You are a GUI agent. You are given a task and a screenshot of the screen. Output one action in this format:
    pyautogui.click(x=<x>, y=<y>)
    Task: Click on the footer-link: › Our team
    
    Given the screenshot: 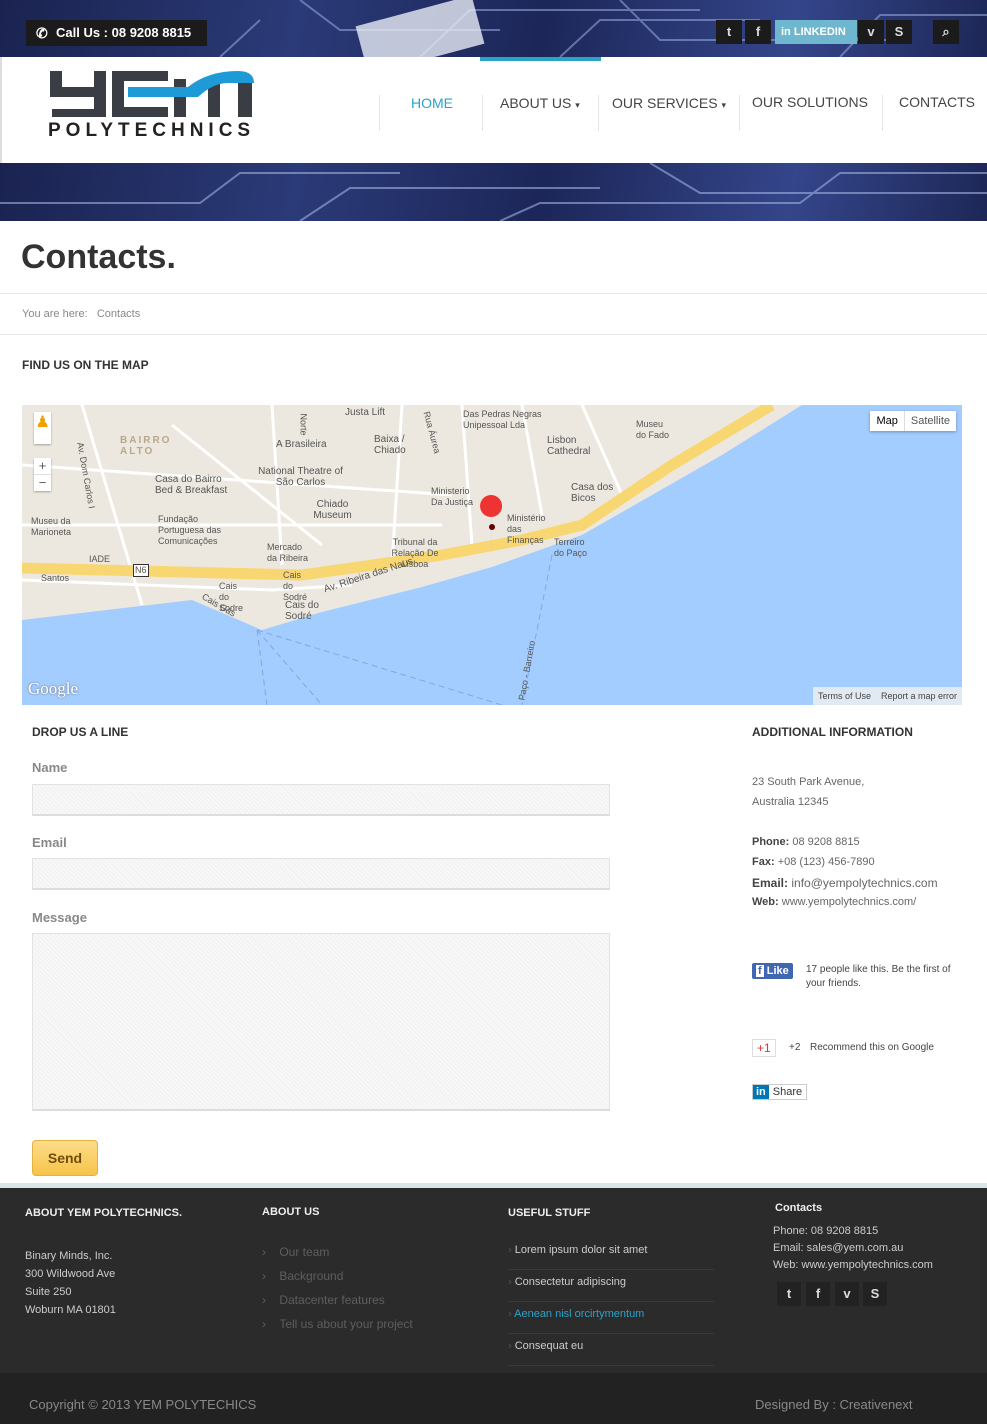 What is the action you would take?
    pyautogui.click(x=295, y=1252)
    